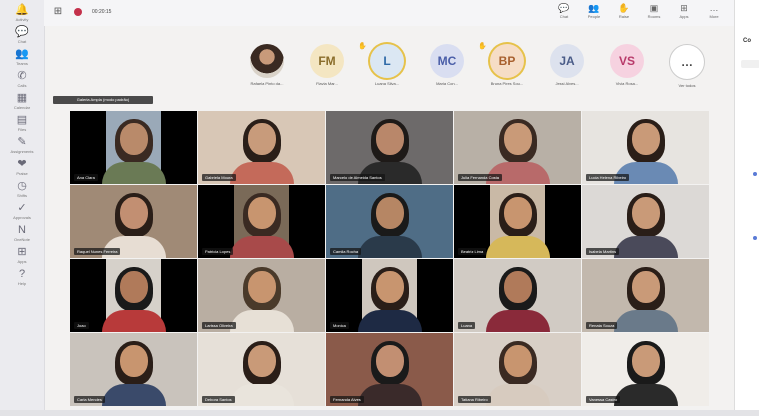  I want to click on avatar-initials: JA, so click(567, 61).